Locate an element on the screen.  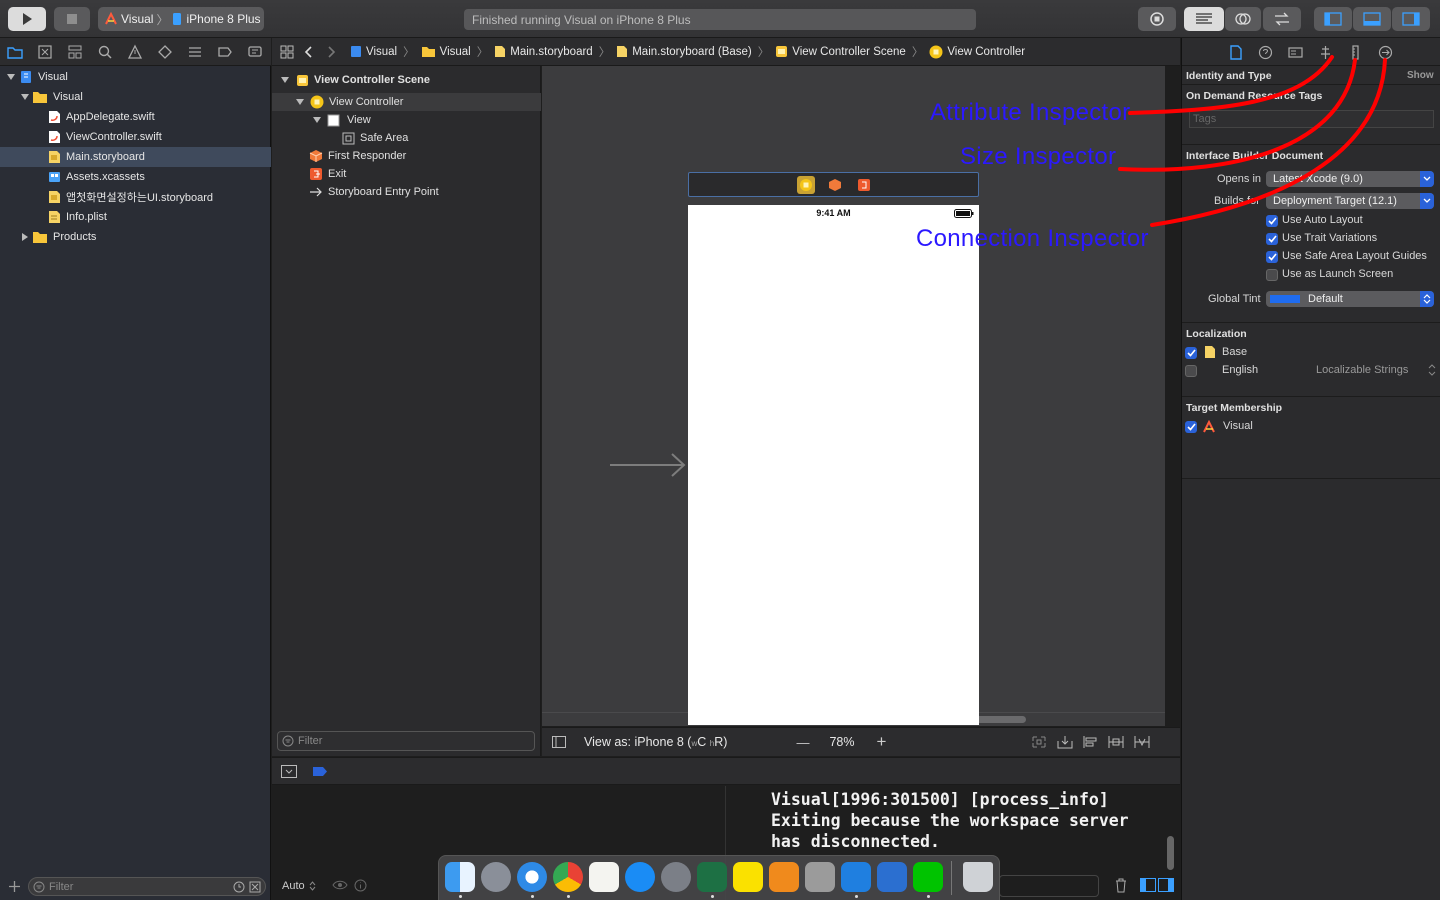
run-button is located at coordinates (27, 19).